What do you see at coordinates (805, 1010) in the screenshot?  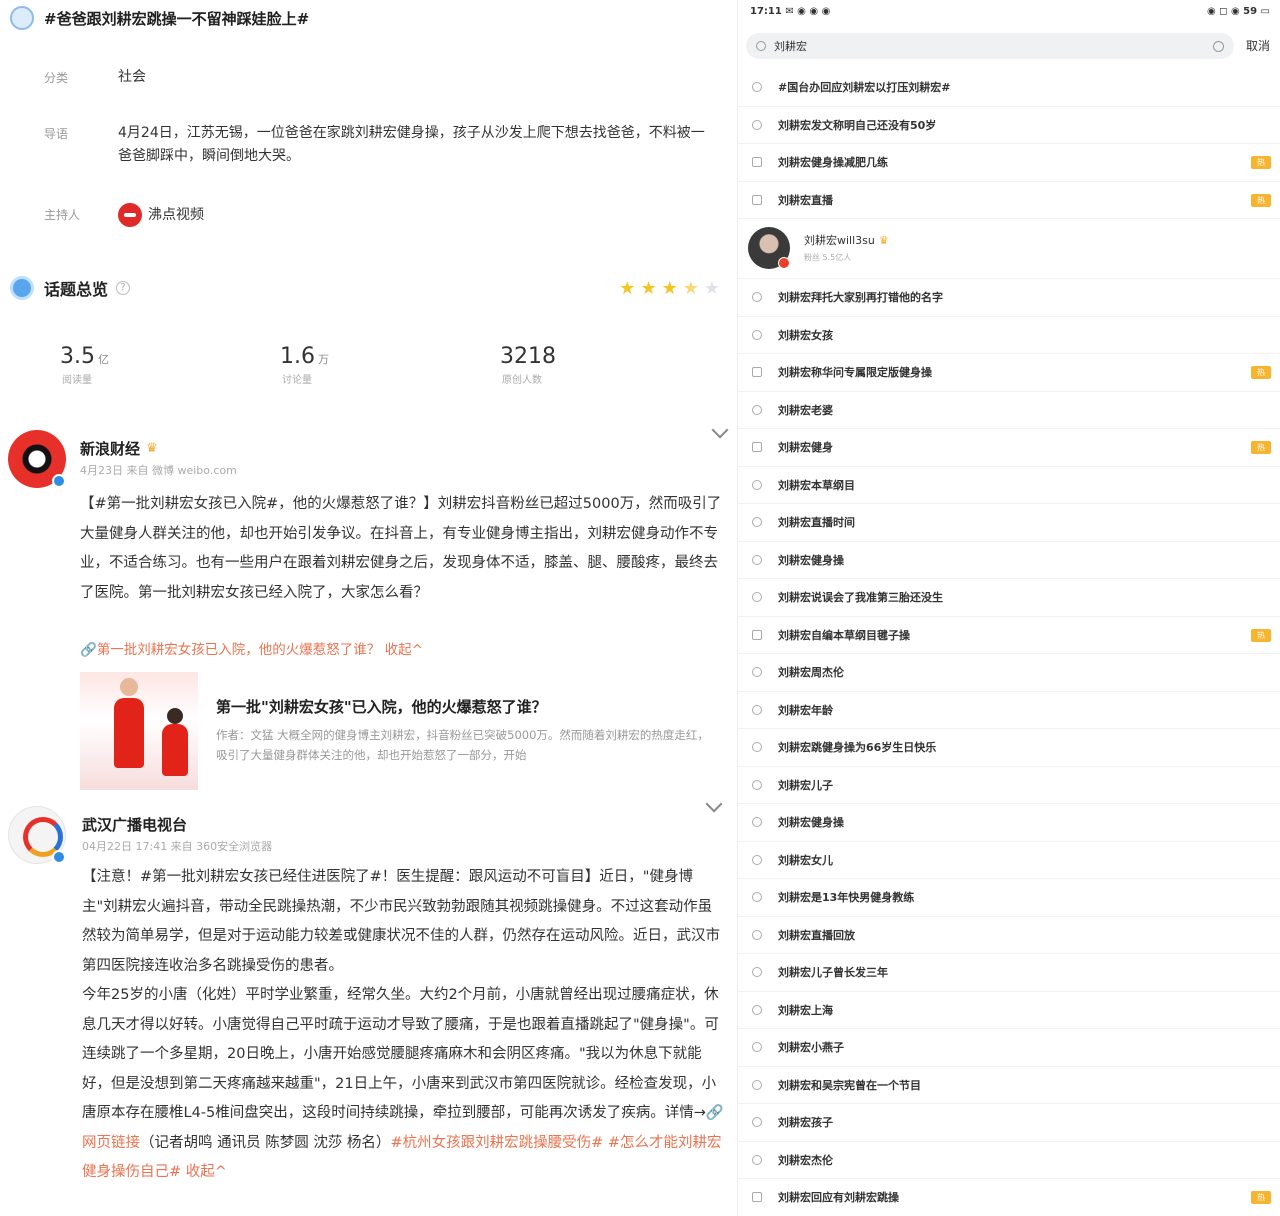 I see `suggestion-text: 刘耕宏上海` at bounding box center [805, 1010].